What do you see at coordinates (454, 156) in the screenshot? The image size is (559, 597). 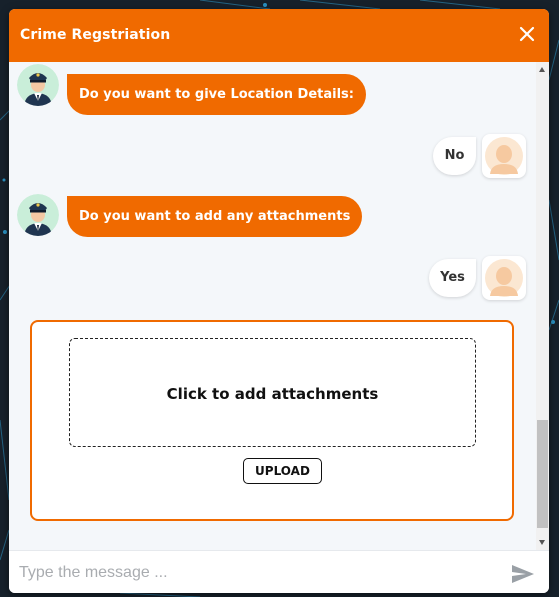 I see `user-message: No` at bounding box center [454, 156].